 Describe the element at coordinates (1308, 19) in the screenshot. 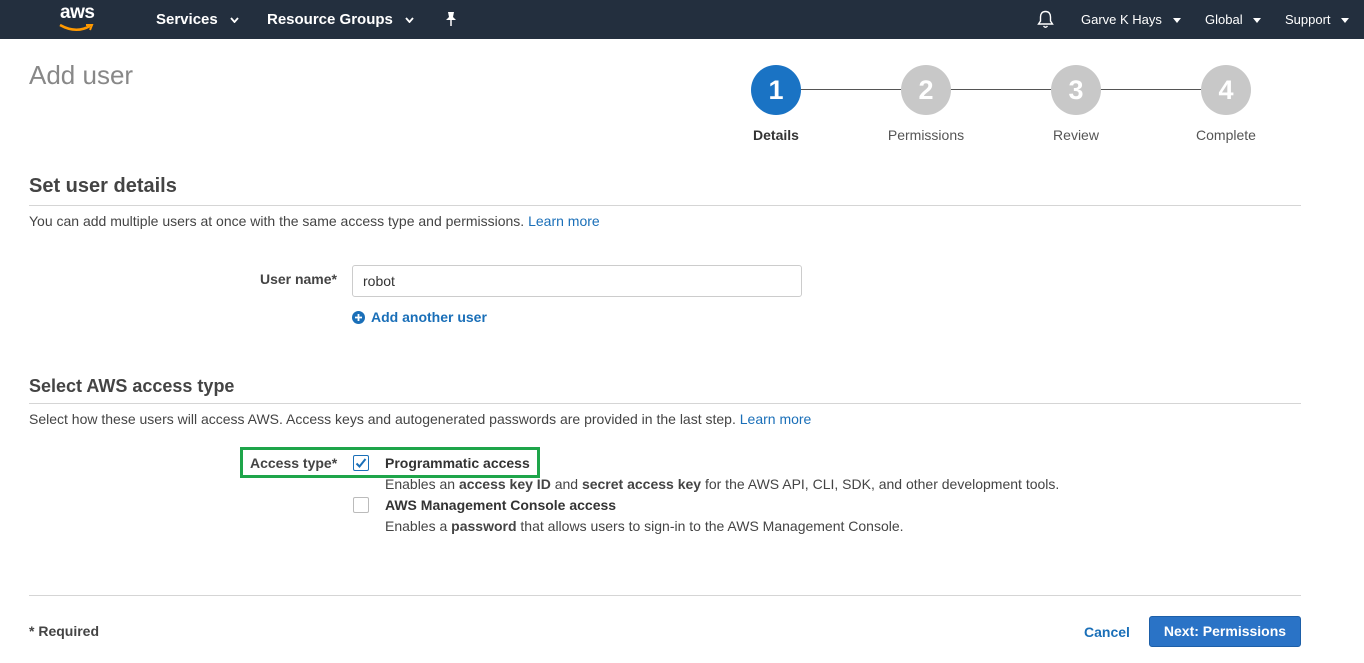

I see `support-menu-label: Support` at that location.